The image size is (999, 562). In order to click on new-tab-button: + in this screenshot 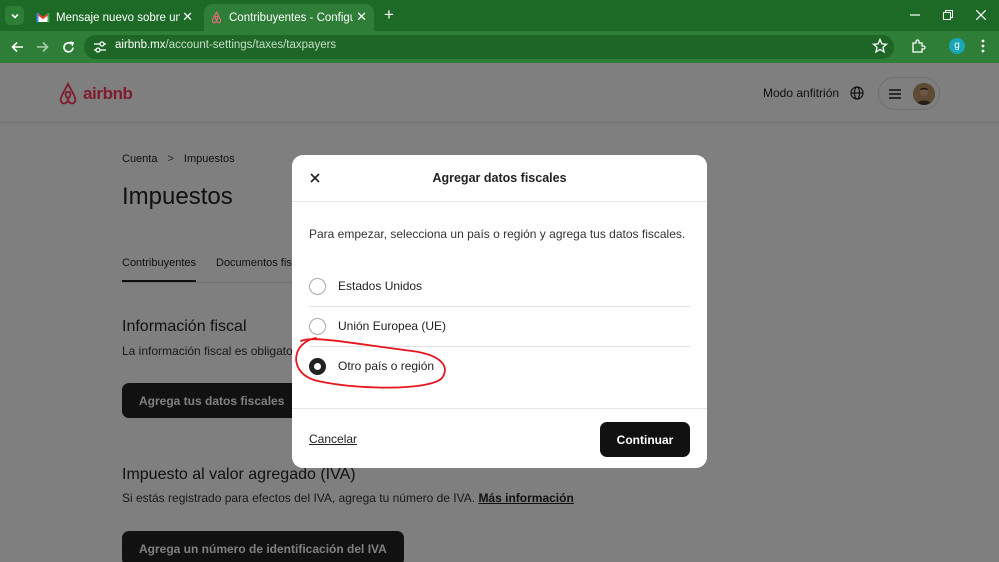, I will do `click(389, 15)`.